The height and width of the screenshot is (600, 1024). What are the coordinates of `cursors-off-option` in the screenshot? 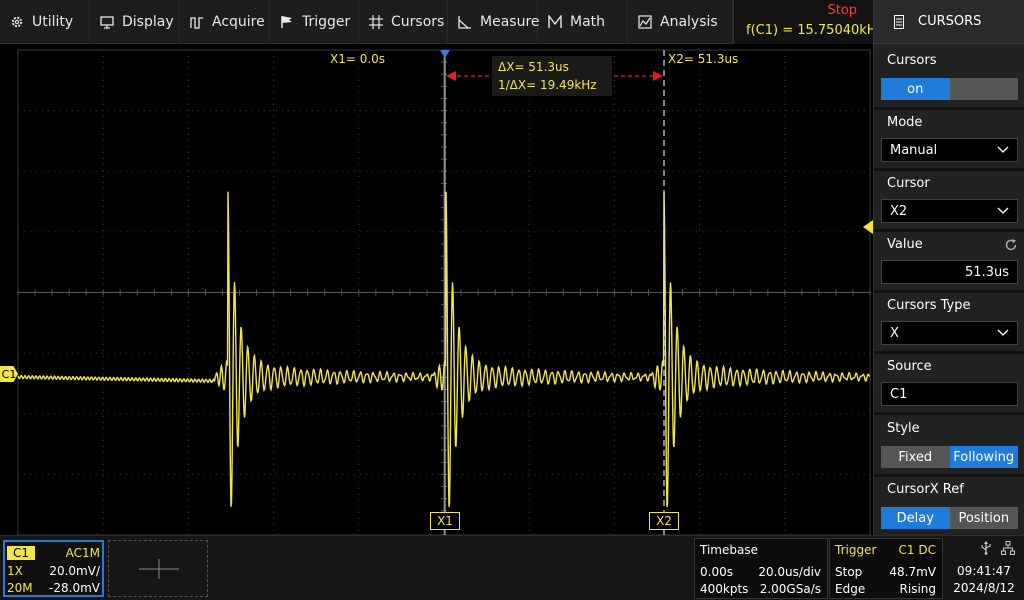 It's located at (983, 89).